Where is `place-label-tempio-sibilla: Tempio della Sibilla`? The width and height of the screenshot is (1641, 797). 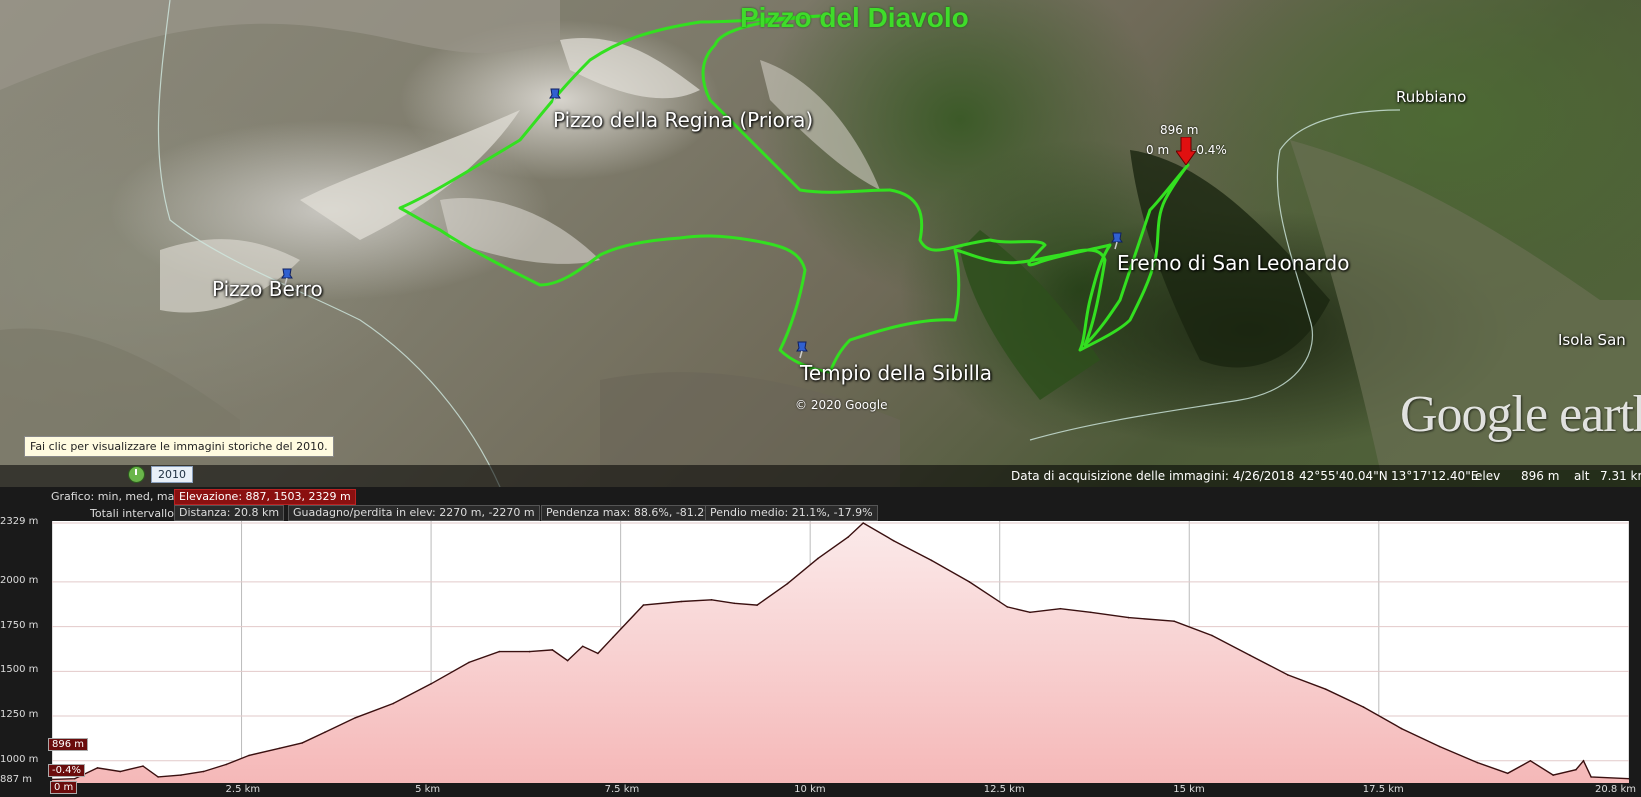
place-label-tempio-sibilla: Tempio della Sibilla is located at coordinates (896, 373).